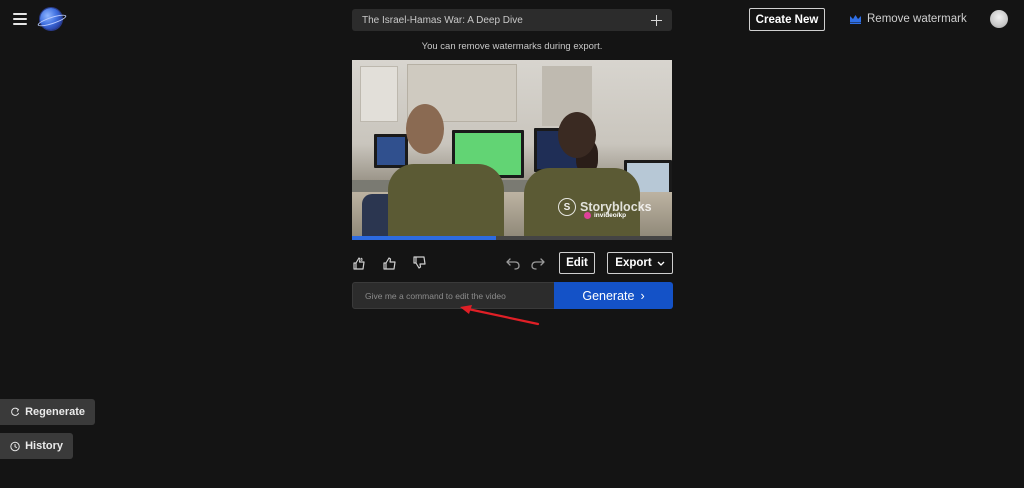  I want to click on create-new-button: Create New, so click(787, 19).